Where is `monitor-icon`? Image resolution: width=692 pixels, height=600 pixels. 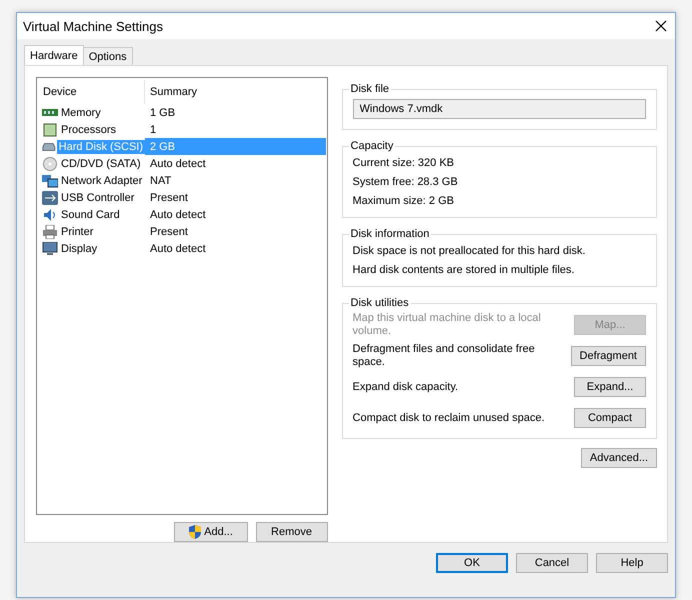
monitor-icon is located at coordinates (50, 249).